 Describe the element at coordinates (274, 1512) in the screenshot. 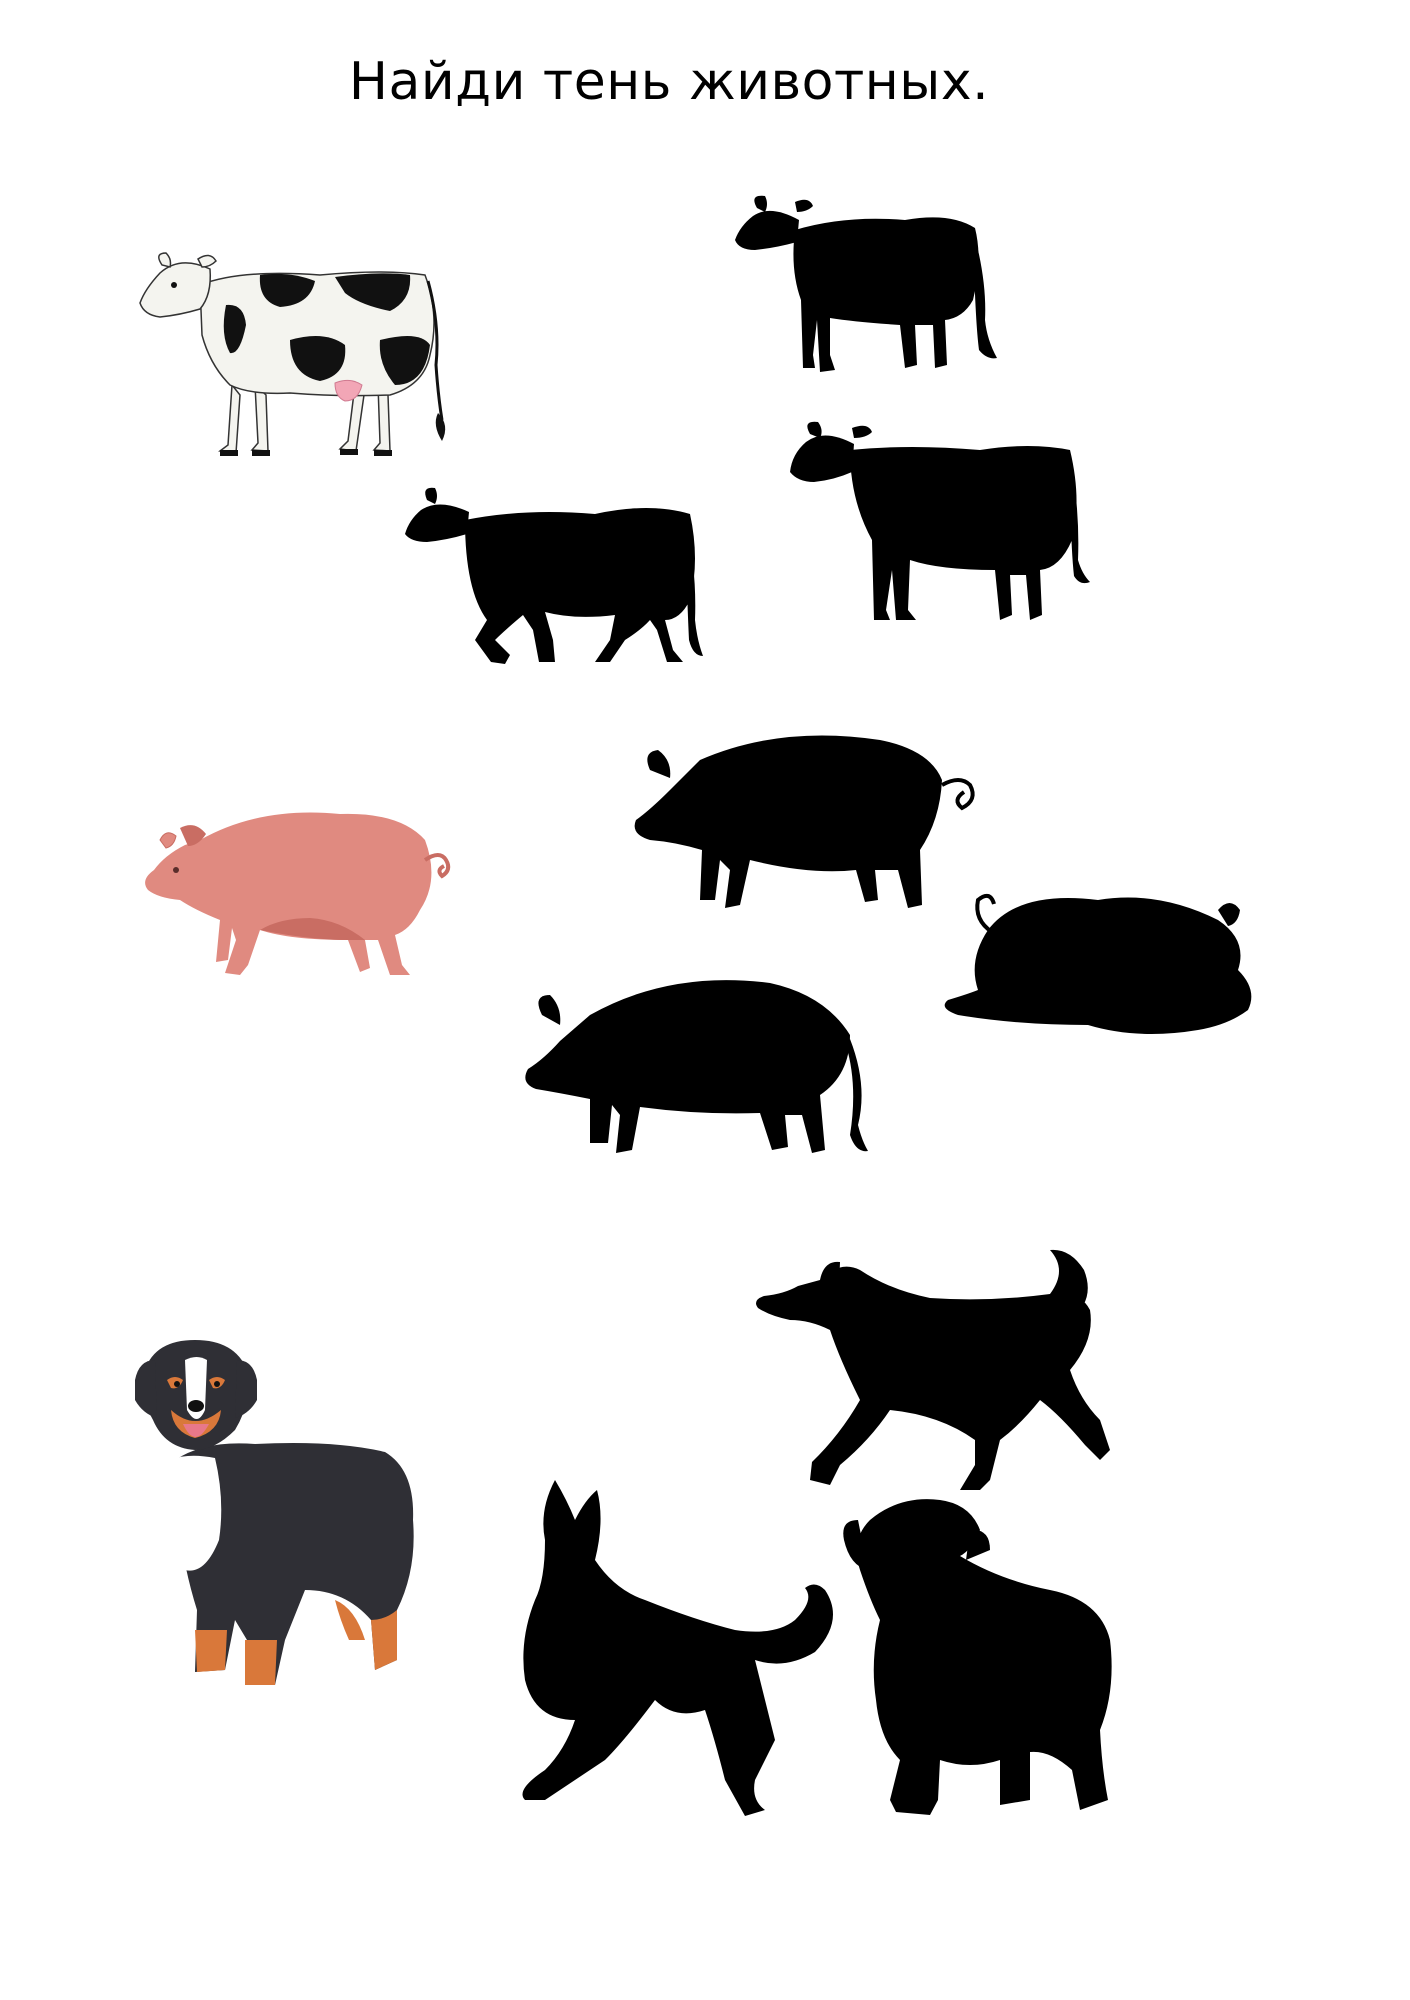

I see `dog-picture` at that location.